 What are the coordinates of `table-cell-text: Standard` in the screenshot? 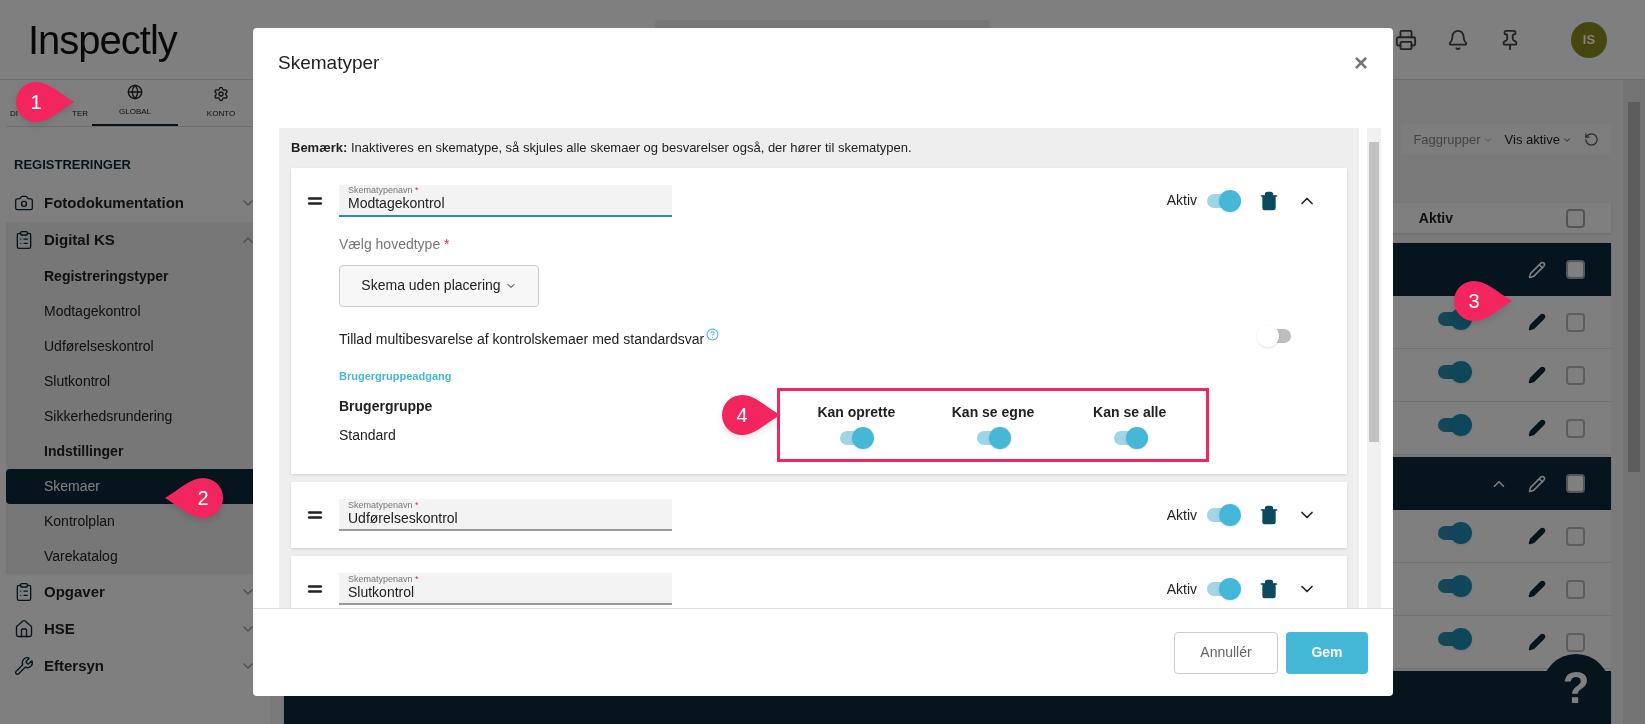 It's located at (367, 435).